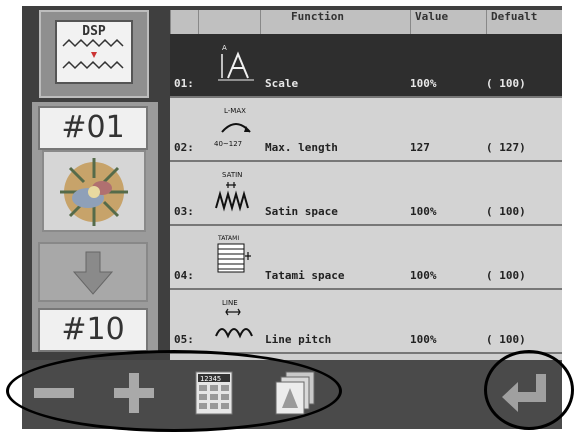 The width and height of the screenshot is (578, 434). I want to click on dsp-button: DSP, so click(94, 54).